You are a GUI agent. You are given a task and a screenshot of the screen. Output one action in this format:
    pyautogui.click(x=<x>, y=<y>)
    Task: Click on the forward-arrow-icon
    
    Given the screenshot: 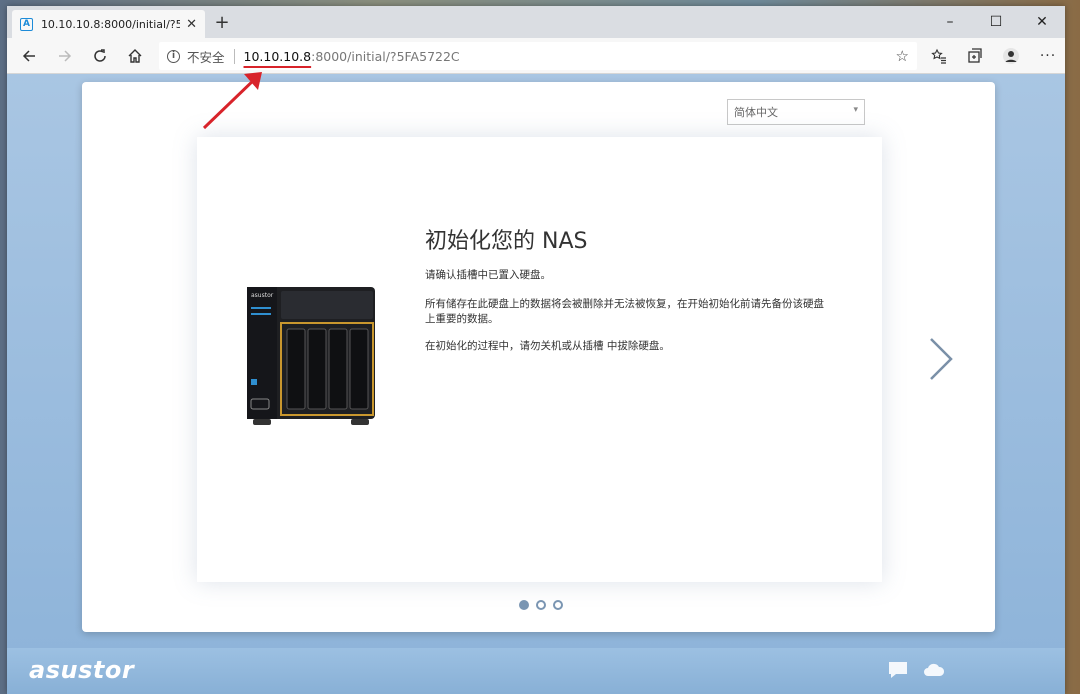 What is the action you would take?
    pyautogui.click(x=65, y=56)
    